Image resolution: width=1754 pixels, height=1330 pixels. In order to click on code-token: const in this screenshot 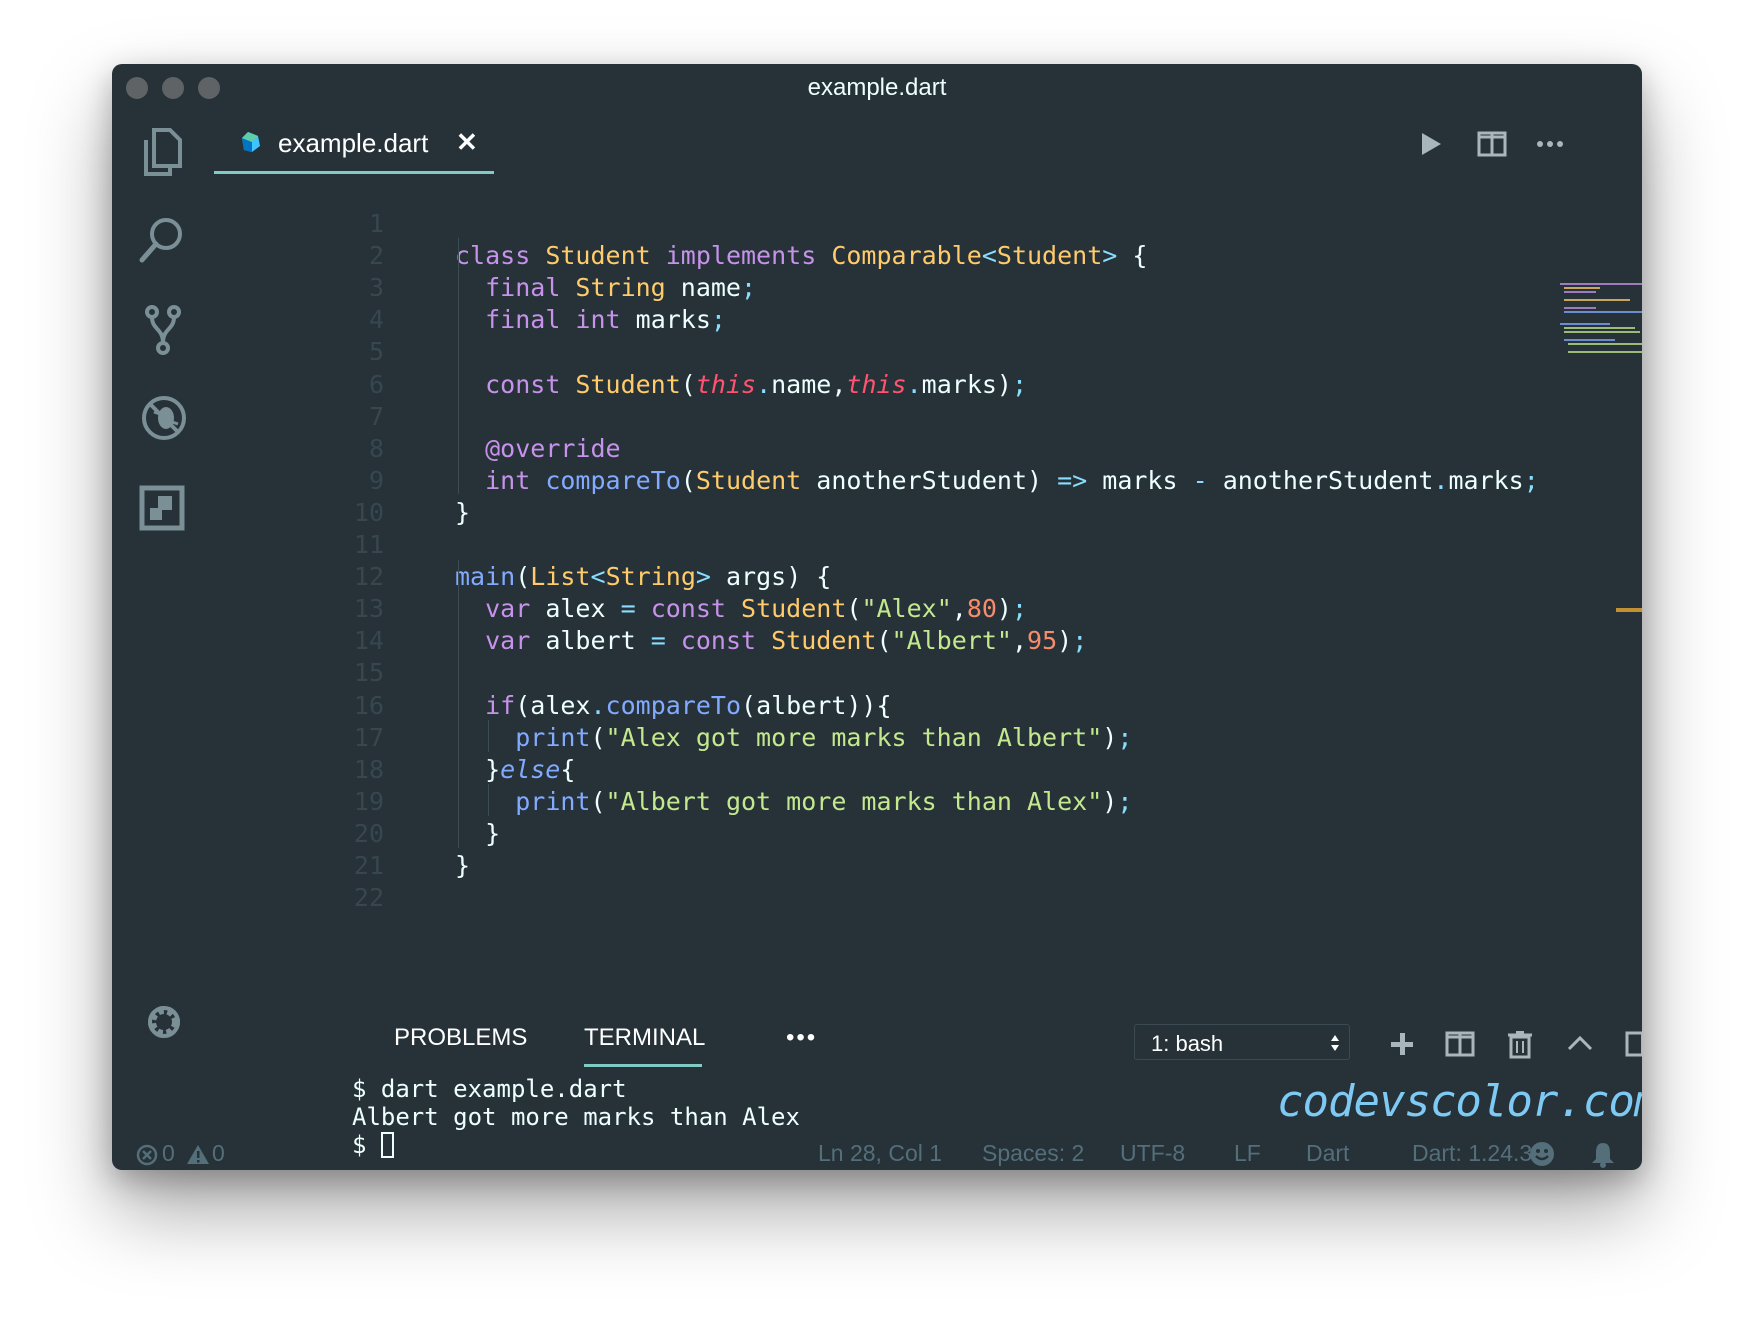, I will do `click(696, 608)`.